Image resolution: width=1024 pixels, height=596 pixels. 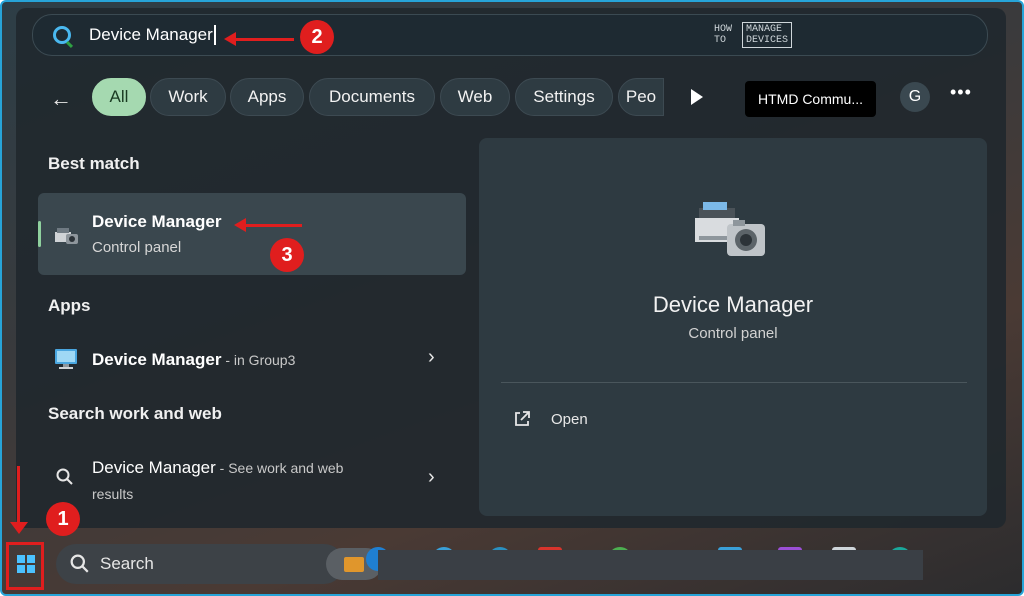 I want to click on tab-work: Work, so click(x=188, y=97).